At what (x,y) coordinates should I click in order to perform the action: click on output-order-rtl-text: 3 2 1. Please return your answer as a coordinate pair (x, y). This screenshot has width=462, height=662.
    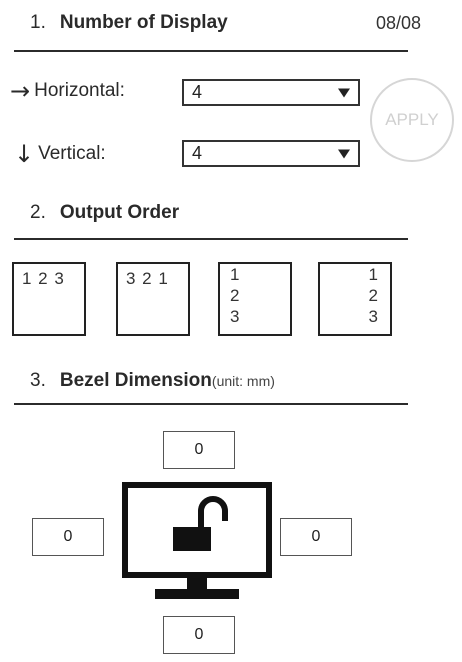
    Looking at the image, I should click on (147, 278).